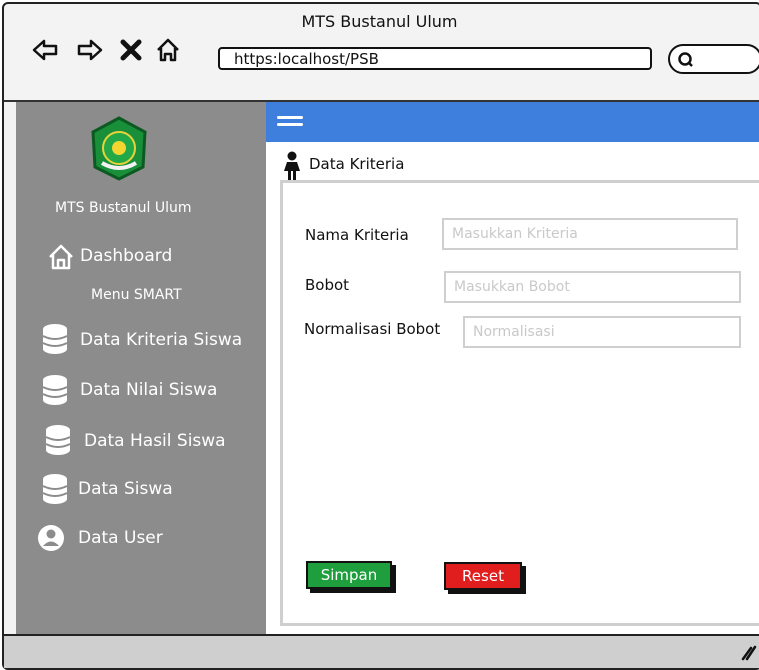 This screenshot has height=670, width=759. I want to click on search-icon, so click(685, 59).